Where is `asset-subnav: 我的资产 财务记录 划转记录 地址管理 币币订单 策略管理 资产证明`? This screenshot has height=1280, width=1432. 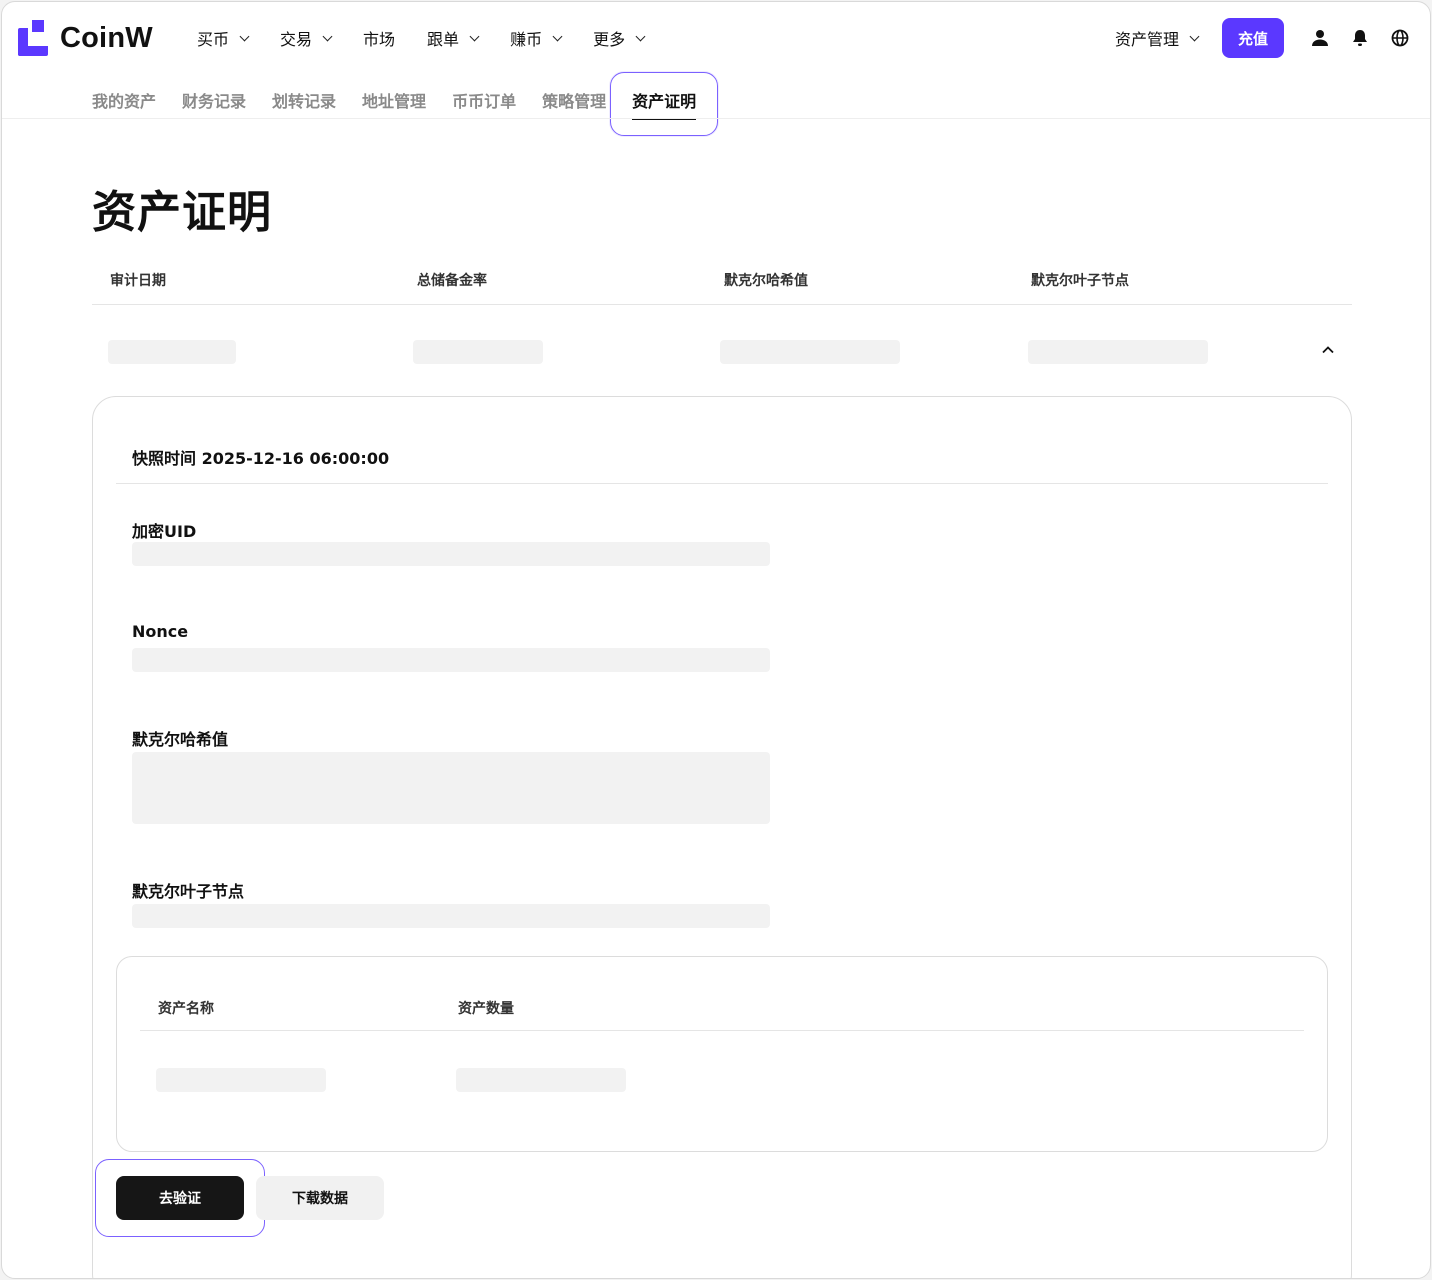 asset-subnav: 我的资产 财务记录 划转记录 地址管理 币币订单 策略管理 资产证明 is located at coordinates (407, 105).